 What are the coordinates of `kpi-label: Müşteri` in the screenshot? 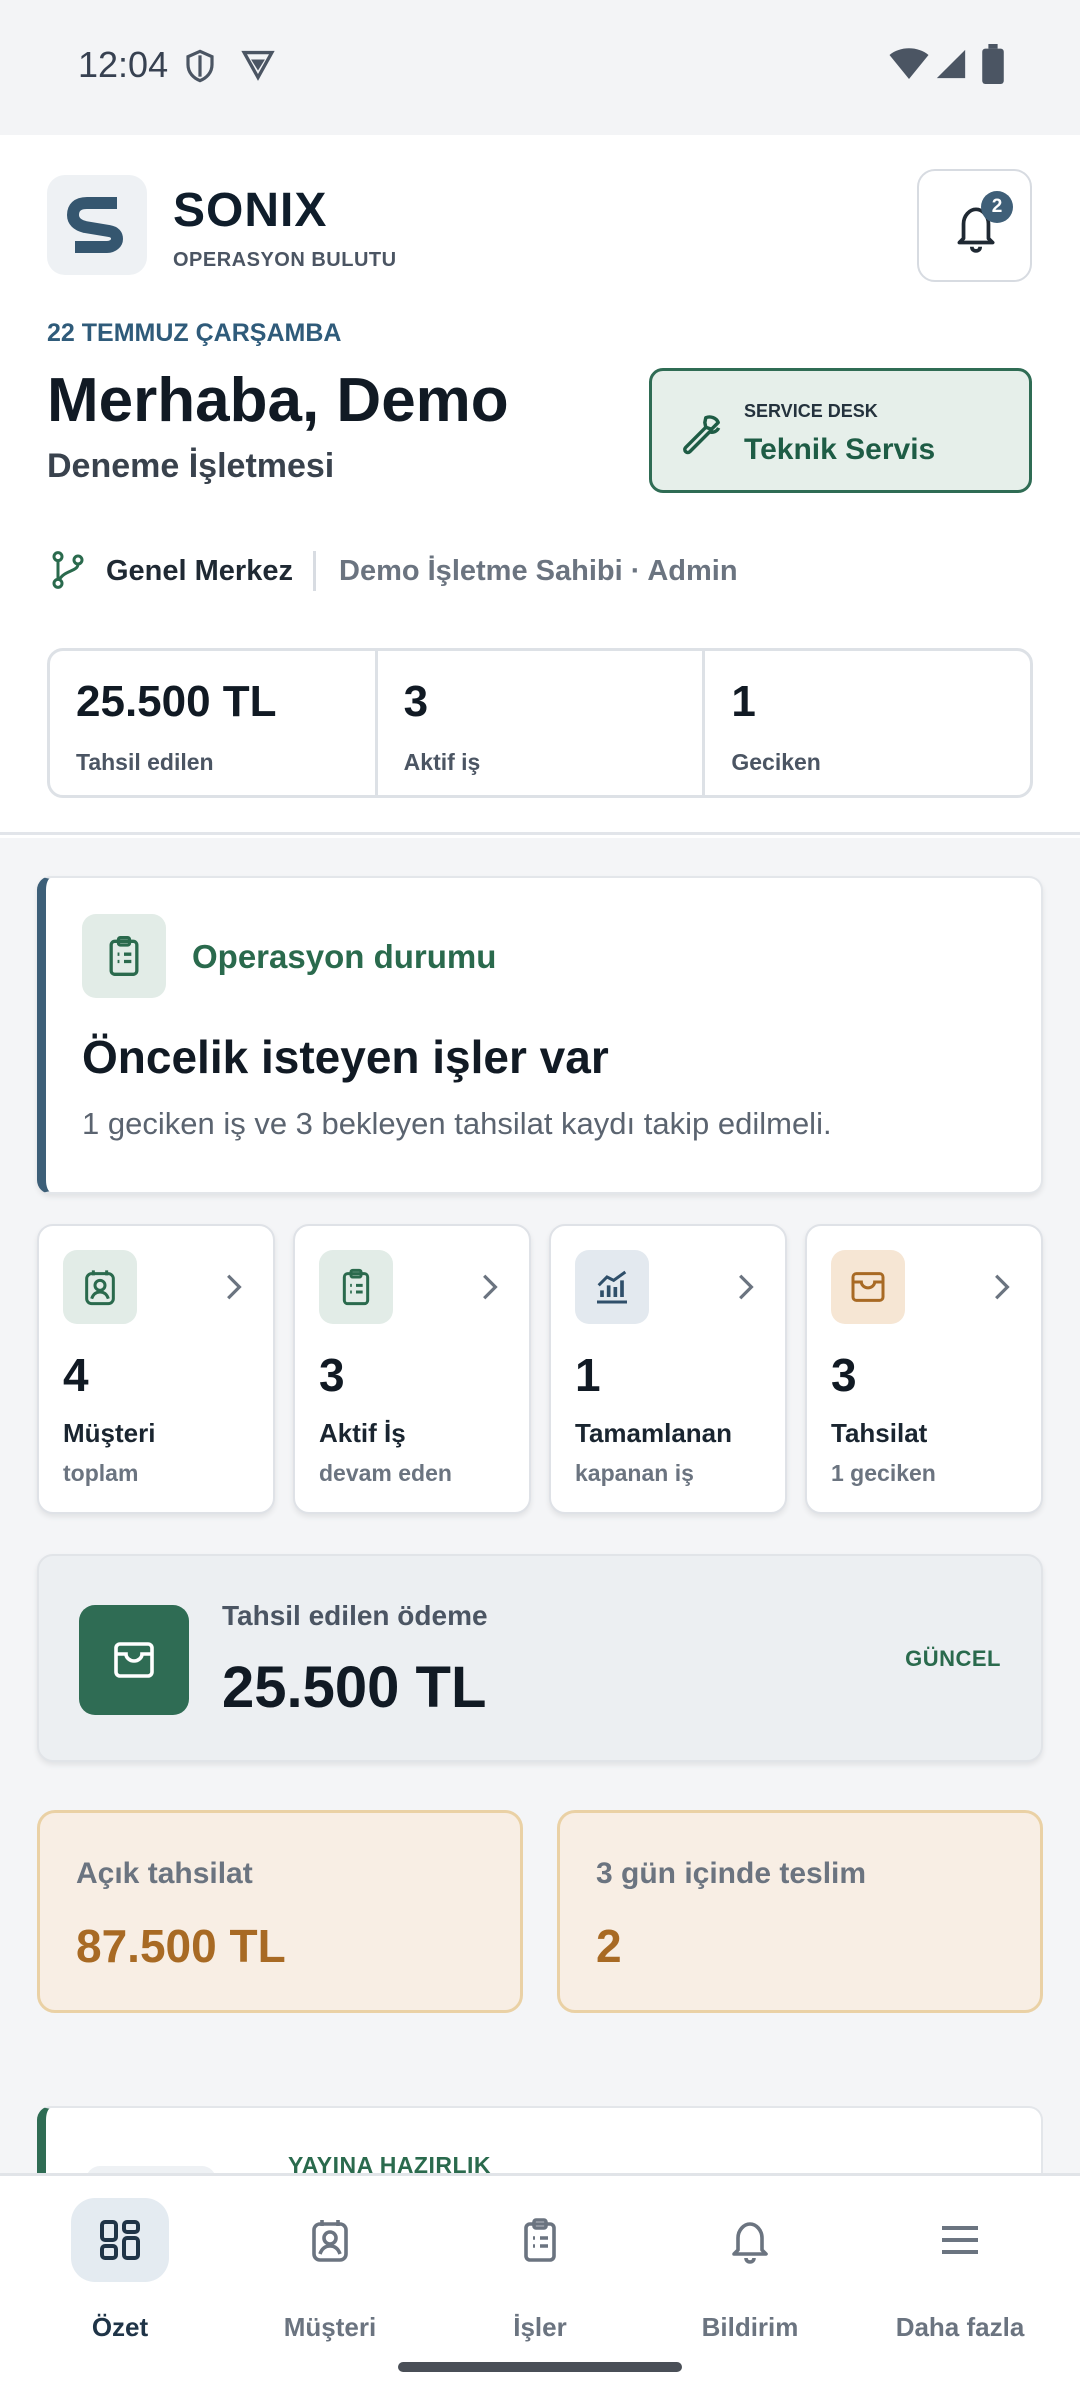 It's located at (109, 1433).